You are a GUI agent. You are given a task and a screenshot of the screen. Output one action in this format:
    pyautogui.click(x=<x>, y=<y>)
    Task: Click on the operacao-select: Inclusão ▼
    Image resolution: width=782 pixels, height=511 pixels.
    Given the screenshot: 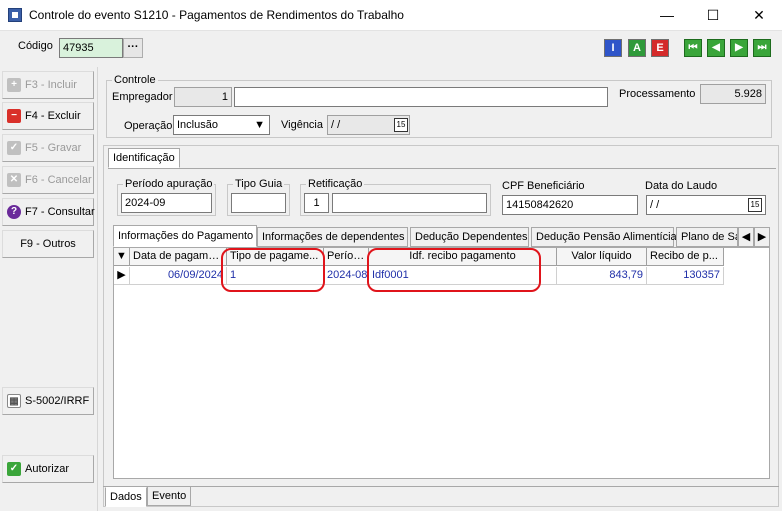 What is the action you would take?
    pyautogui.click(x=221, y=125)
    